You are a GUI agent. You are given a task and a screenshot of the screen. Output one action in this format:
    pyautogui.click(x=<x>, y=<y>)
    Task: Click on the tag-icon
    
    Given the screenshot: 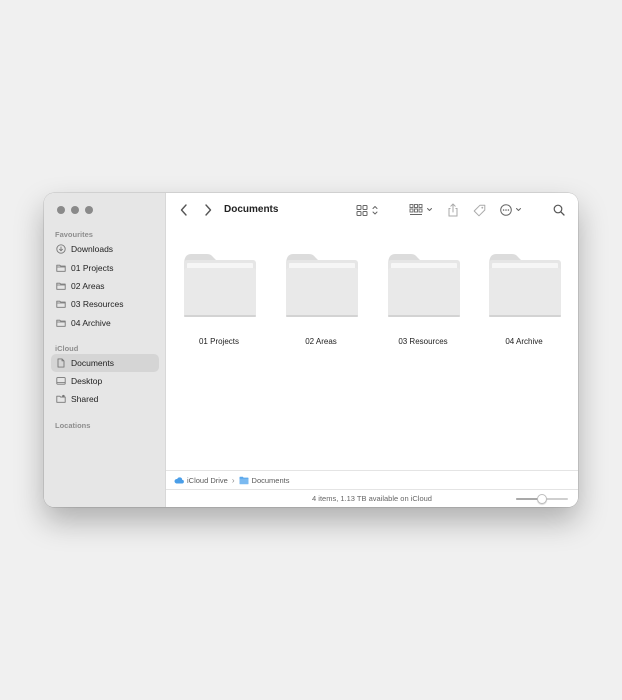 What is the action you would take?
    pyautogui.click(x=479, y=210)
    